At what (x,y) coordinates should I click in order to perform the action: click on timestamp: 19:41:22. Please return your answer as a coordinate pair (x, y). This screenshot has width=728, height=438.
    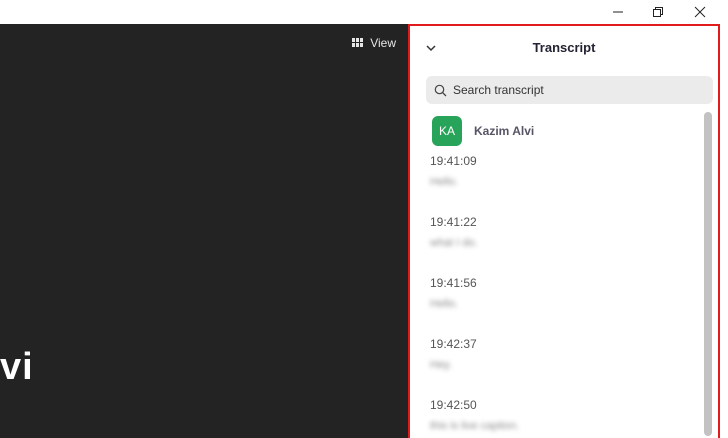
    Looking at the image, I should click on (453, 222).